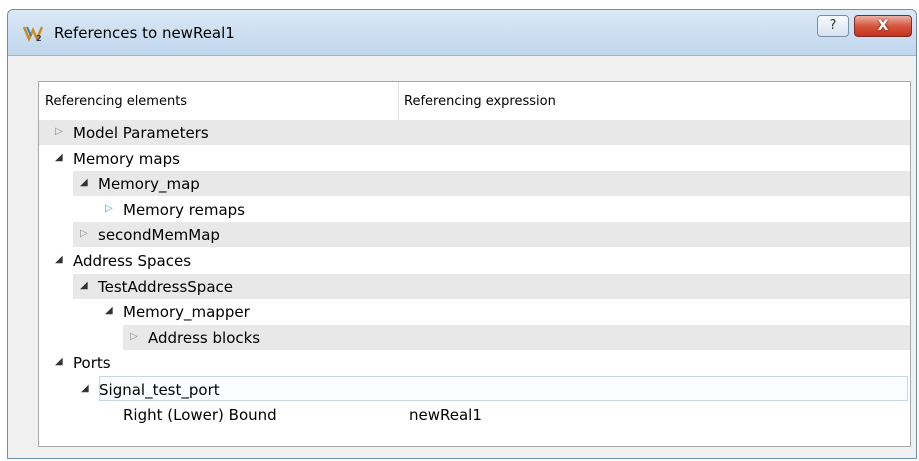  I want to click on tree-row-label: secondMemMap, so click(159, 235).